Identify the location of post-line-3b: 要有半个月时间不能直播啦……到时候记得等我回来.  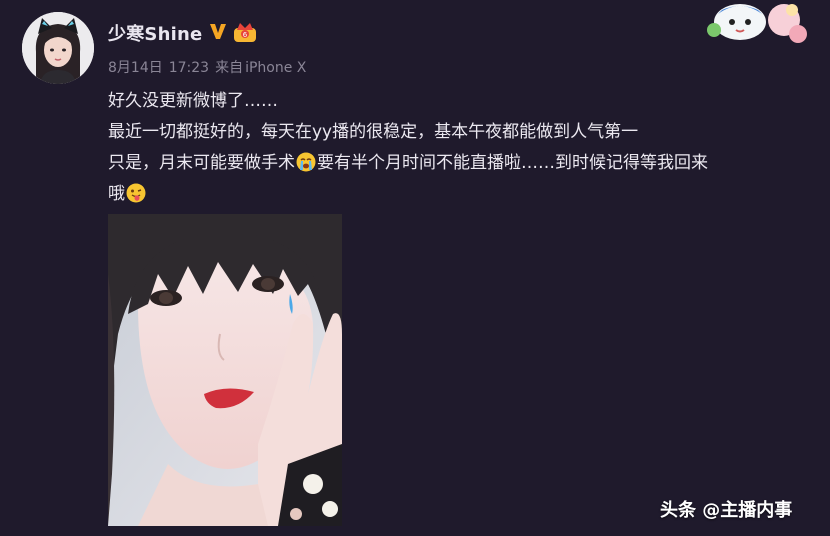
(512, 163).